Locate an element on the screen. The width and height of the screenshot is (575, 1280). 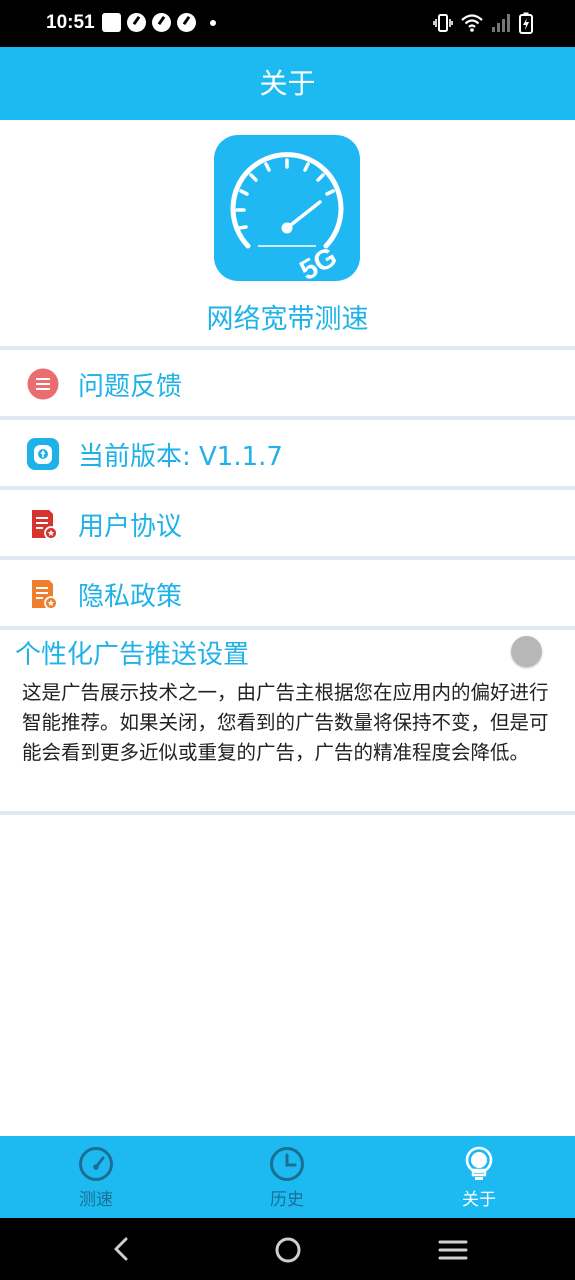
menu-item-label: 隐私政策 is located at coordinates (130, 596).